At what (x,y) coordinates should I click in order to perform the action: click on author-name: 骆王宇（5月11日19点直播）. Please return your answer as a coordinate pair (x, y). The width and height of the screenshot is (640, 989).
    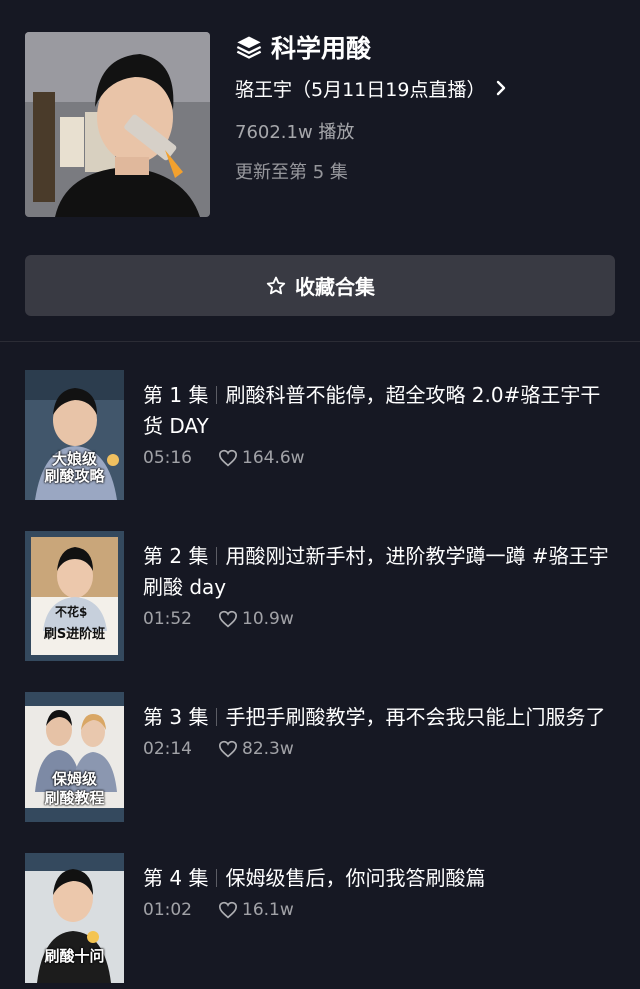
    Looking at the image, I should click on (360, 89).